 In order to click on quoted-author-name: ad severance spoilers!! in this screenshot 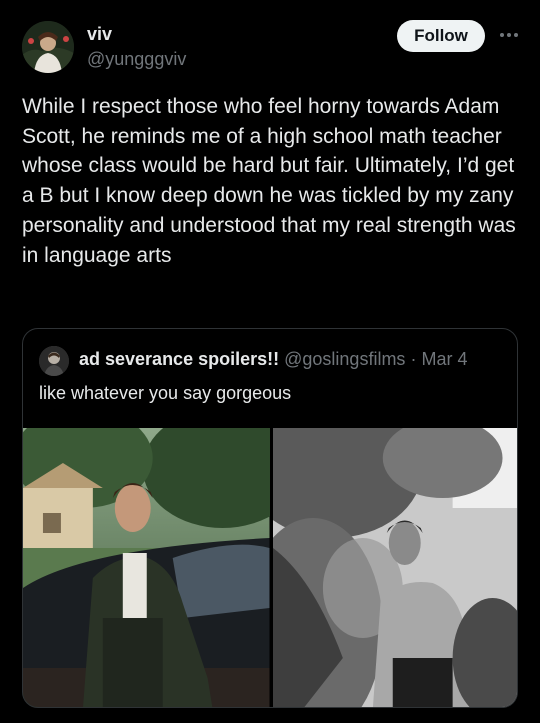, I will do `click(179, 359)`.